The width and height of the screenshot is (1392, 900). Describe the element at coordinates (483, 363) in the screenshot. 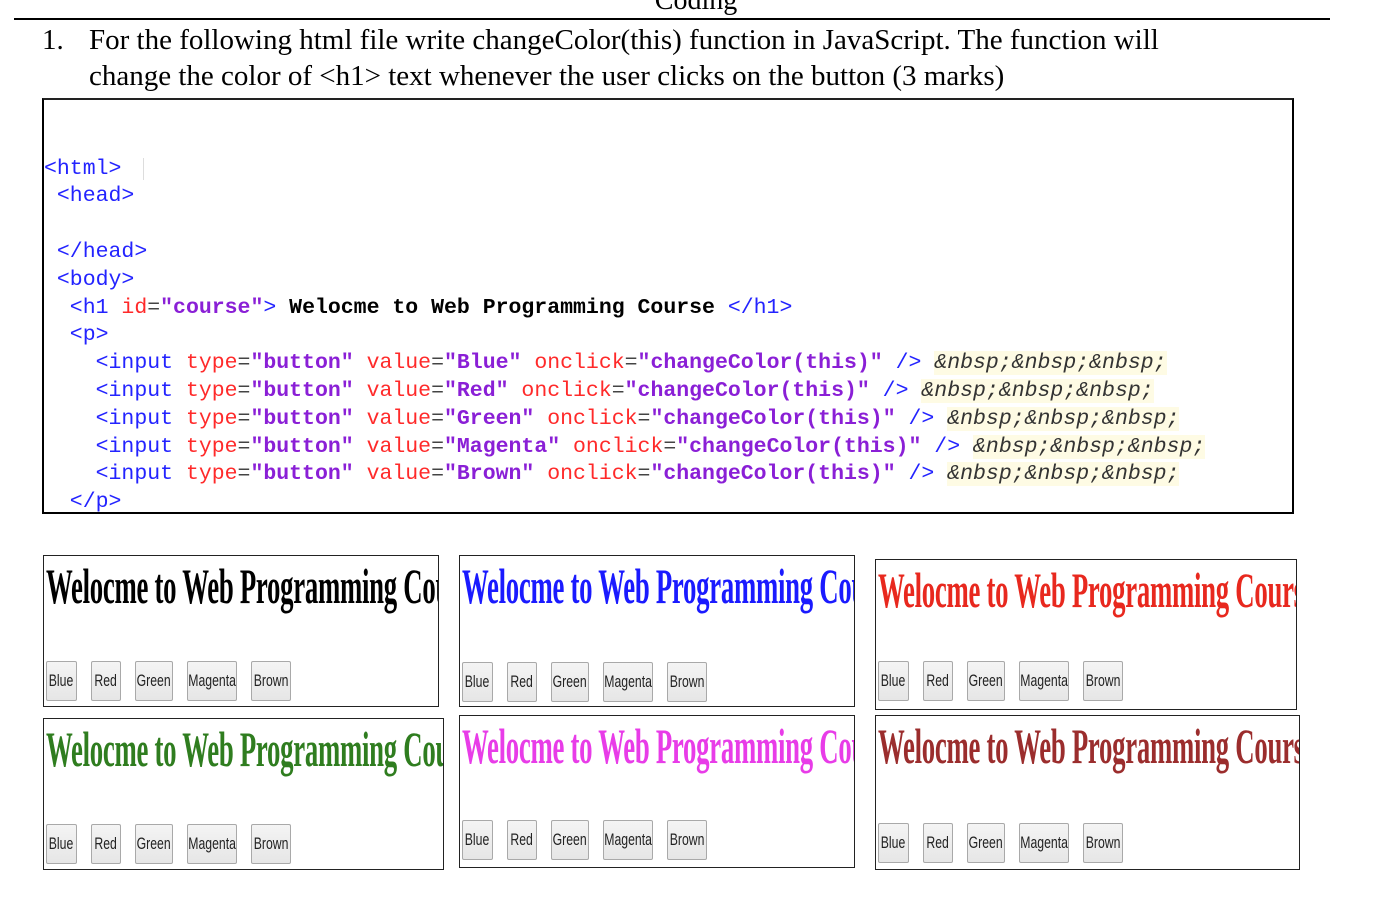

I see `code-token: "Blue"` at that location.